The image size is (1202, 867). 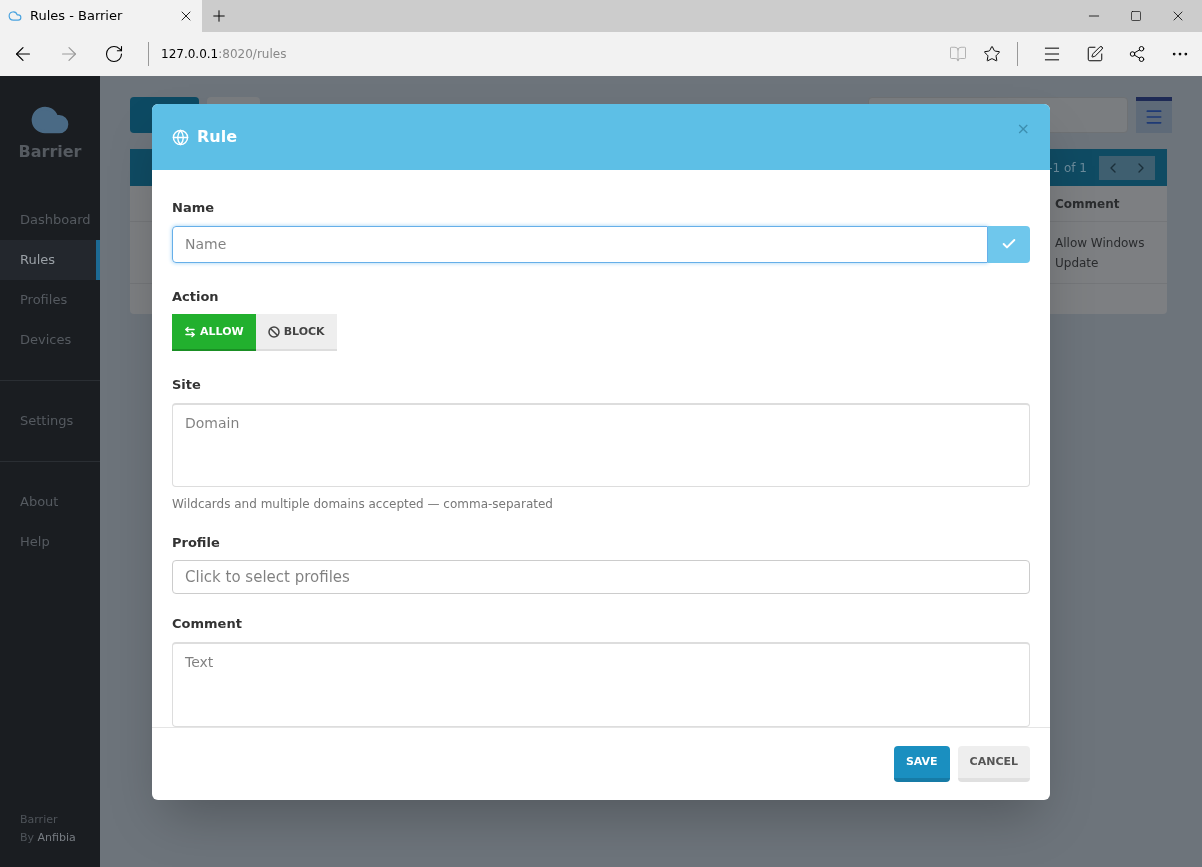 What do you see at coordinates (50, 340) in the screenshot?
I see `sidebar-item: Devices` at bounding box center [50, 340].